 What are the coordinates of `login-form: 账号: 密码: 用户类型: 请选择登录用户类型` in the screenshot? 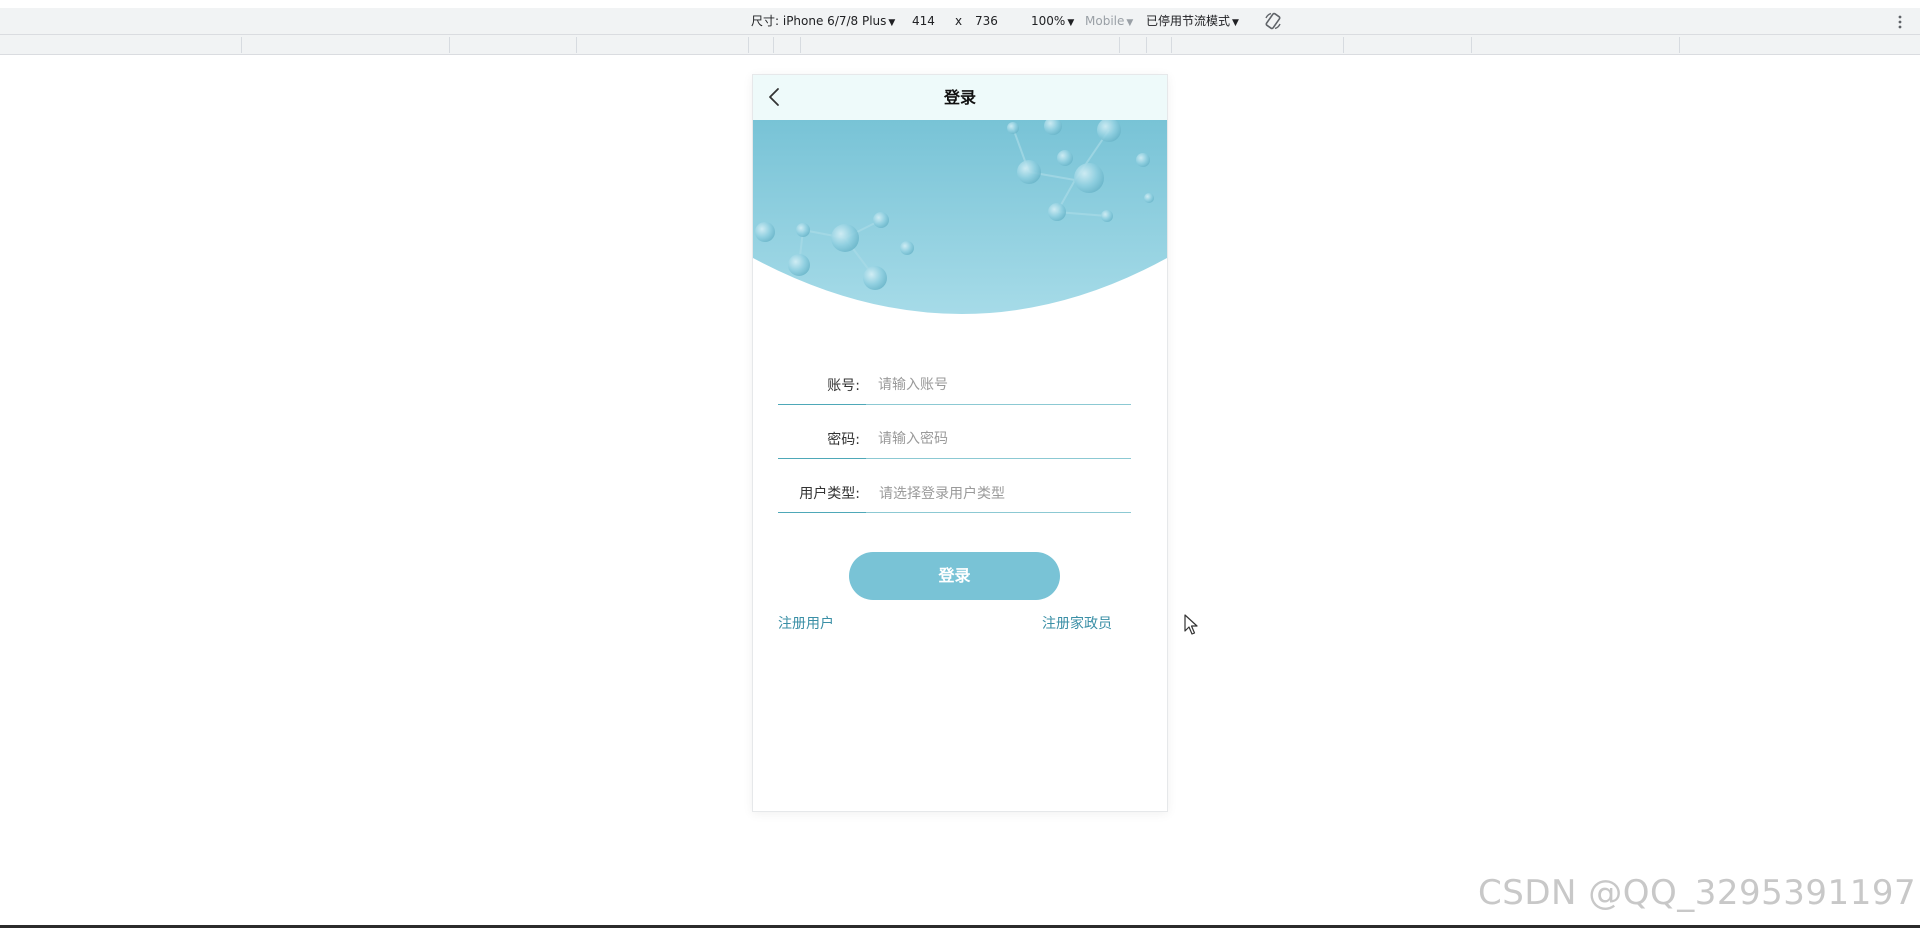 It's located at (954, 446).